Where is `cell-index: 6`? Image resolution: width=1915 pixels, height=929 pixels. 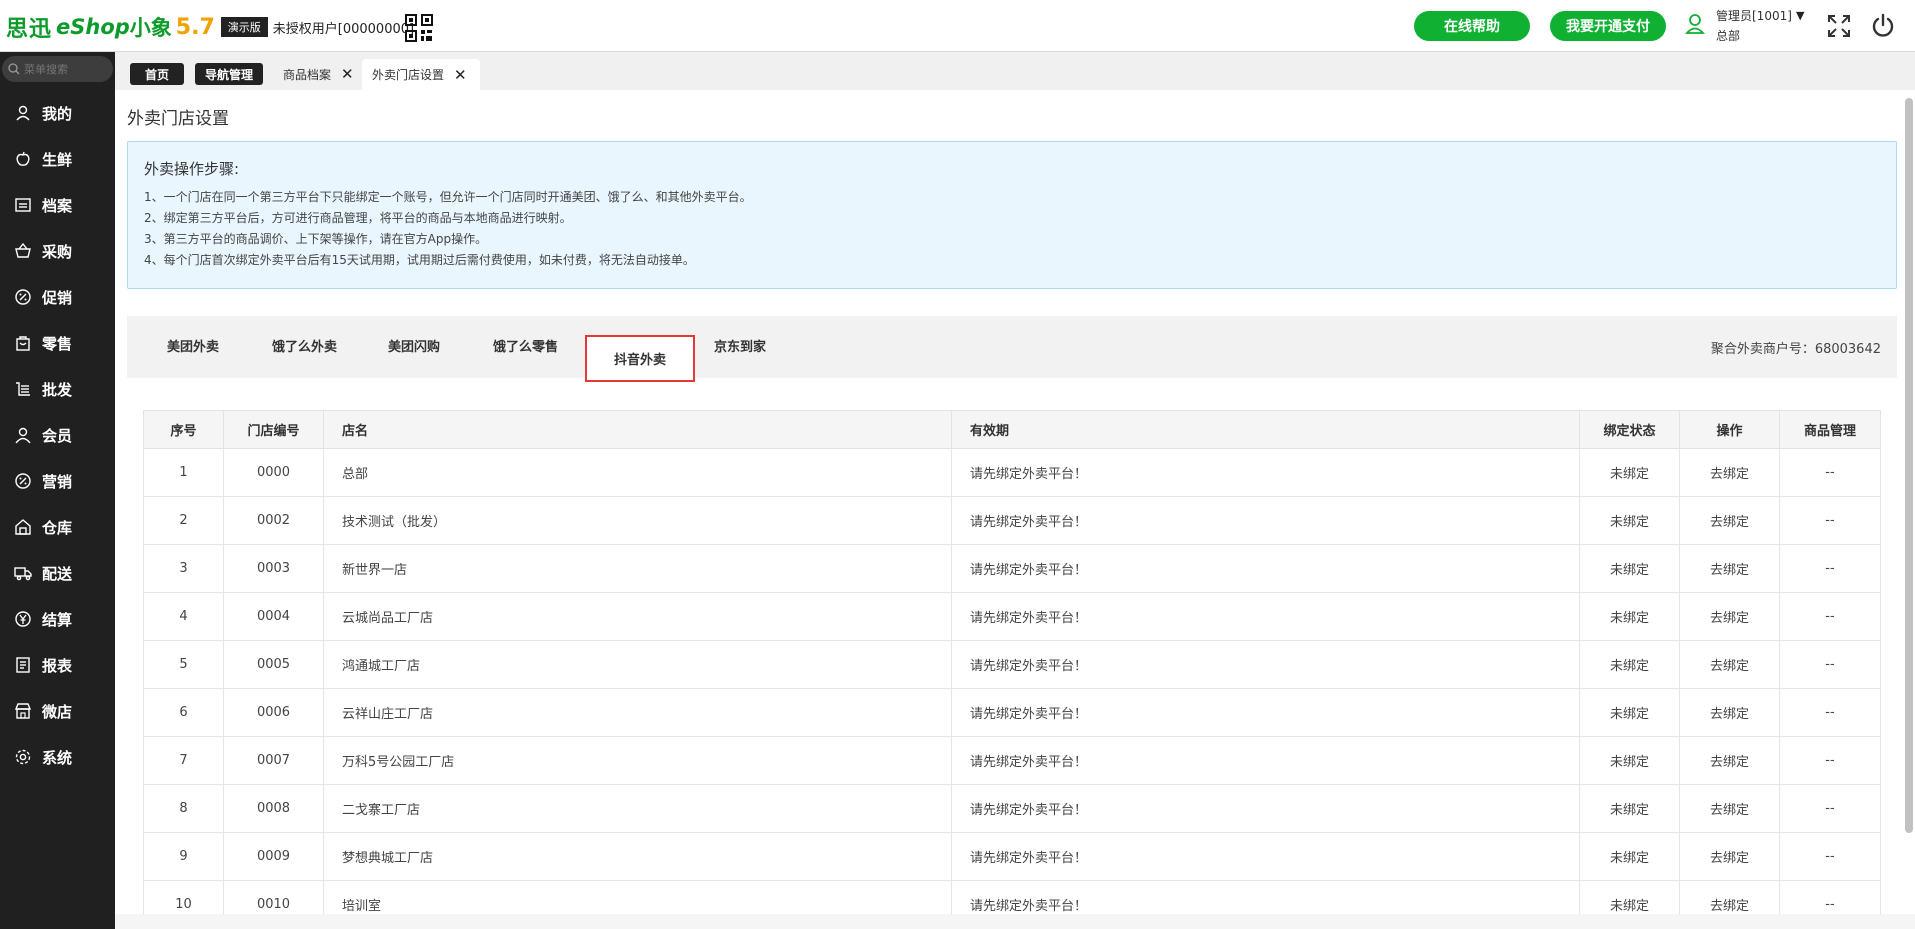 cell-index: 6 is located at coordinates (183, 712).